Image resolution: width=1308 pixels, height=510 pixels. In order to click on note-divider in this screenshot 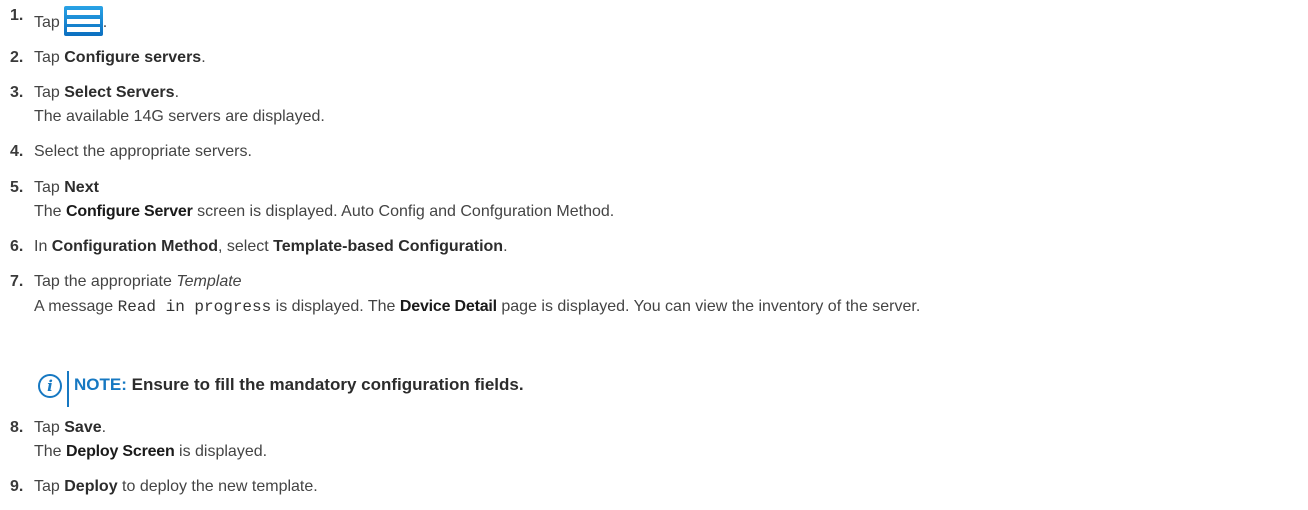, I will do `click(68, 389)`.